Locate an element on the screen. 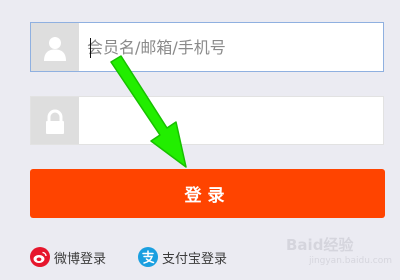  watermark-subtext: jingyan.baidu.com is located at coordinates (350, 261).